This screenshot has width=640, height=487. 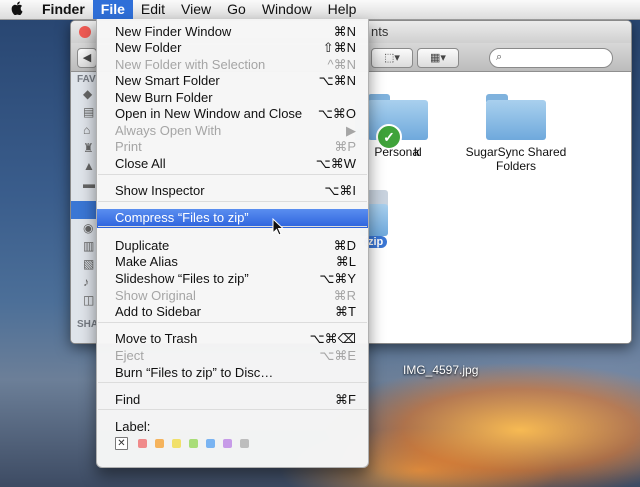 What do you see at coordinates (85, 32) in the screenshot?
I see `close-window-button` at bounding box center [85, 32].